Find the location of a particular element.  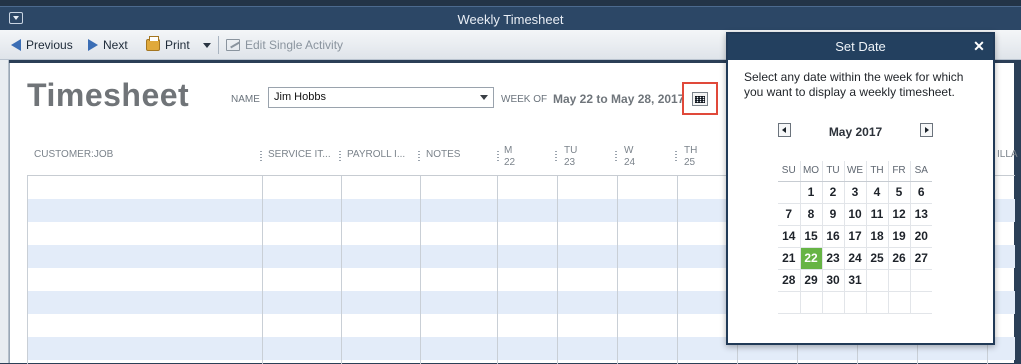

weekday-header: TU is located at coordinates (833, 171).